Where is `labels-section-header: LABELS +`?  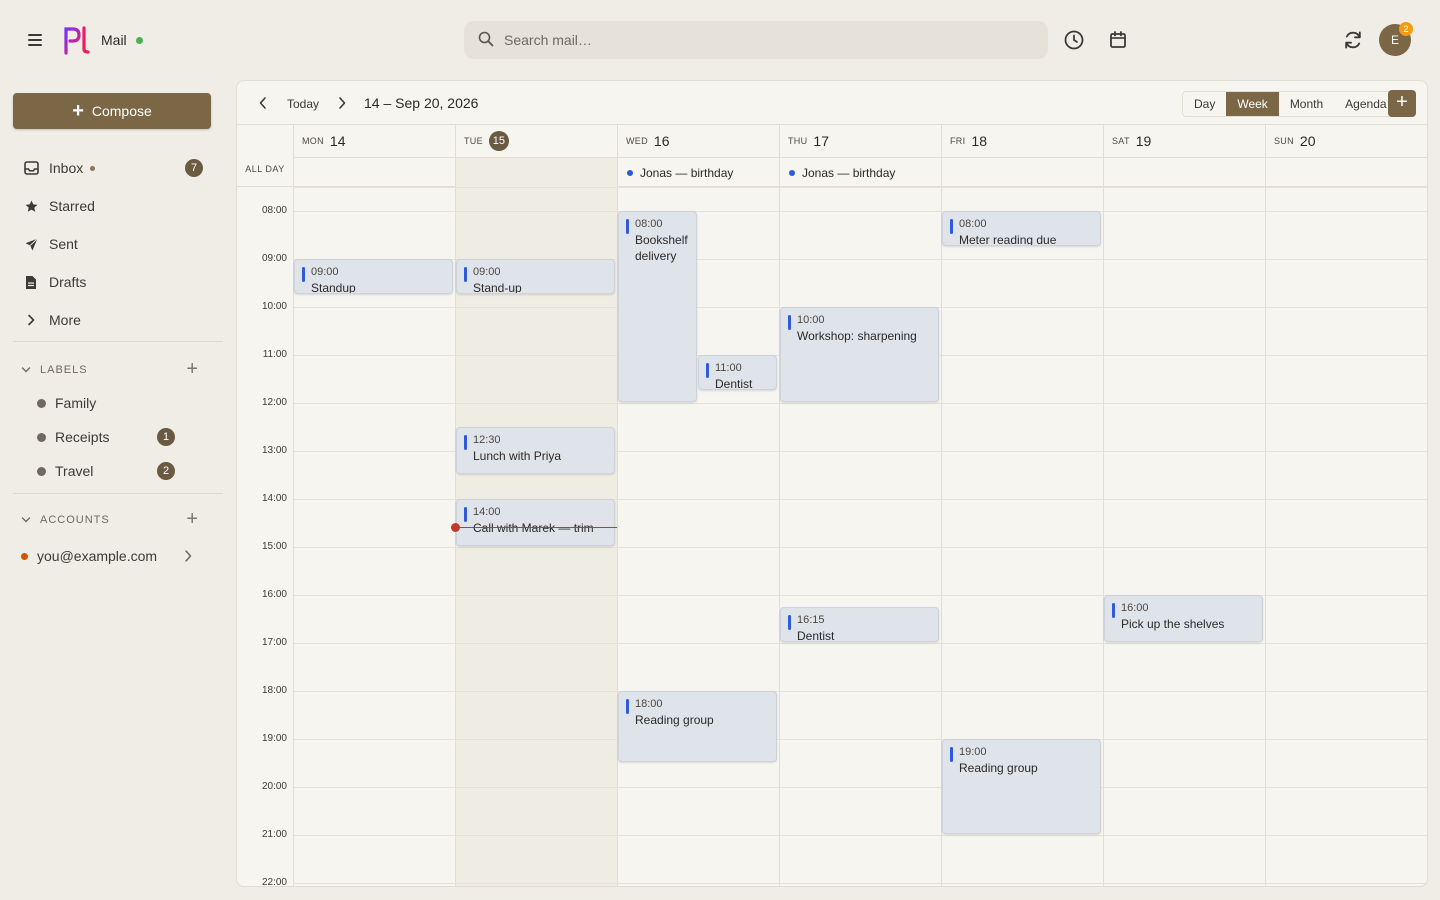
labels-section-header: LABELS + is located at coordinates (116, 369).